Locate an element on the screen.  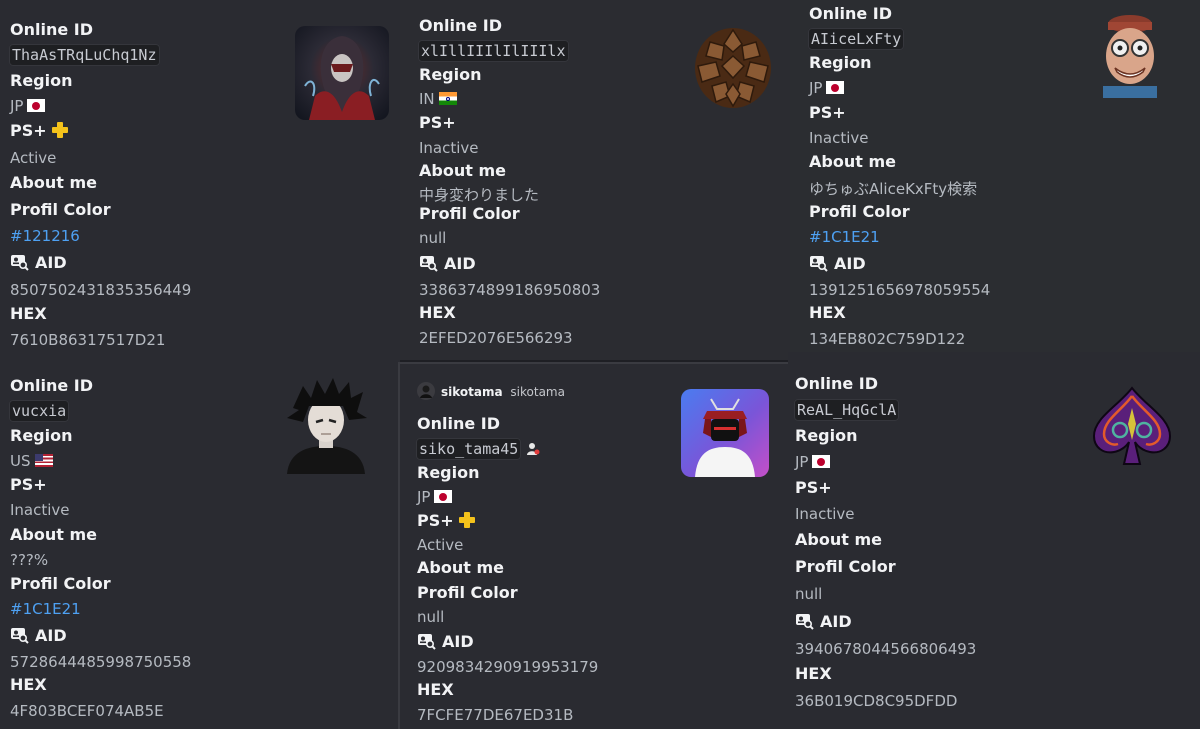
profil-color-value: null is located at coordinates (433, 238).